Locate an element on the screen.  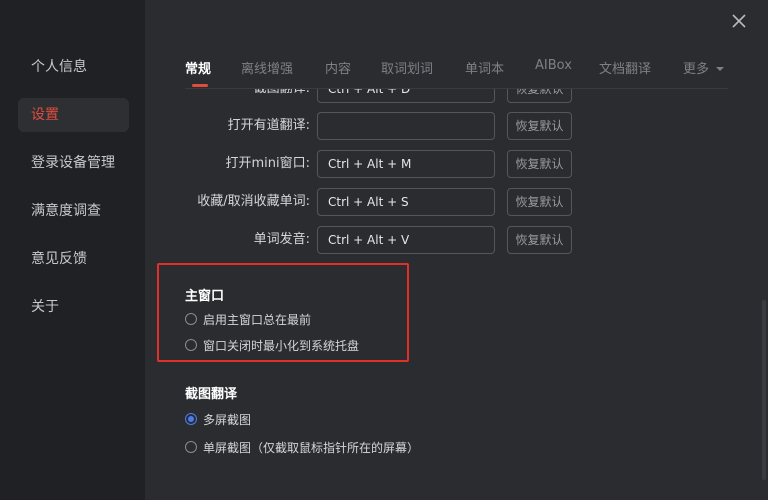
sidebar-item-about: 关于 is located at coordinates (73, 307).